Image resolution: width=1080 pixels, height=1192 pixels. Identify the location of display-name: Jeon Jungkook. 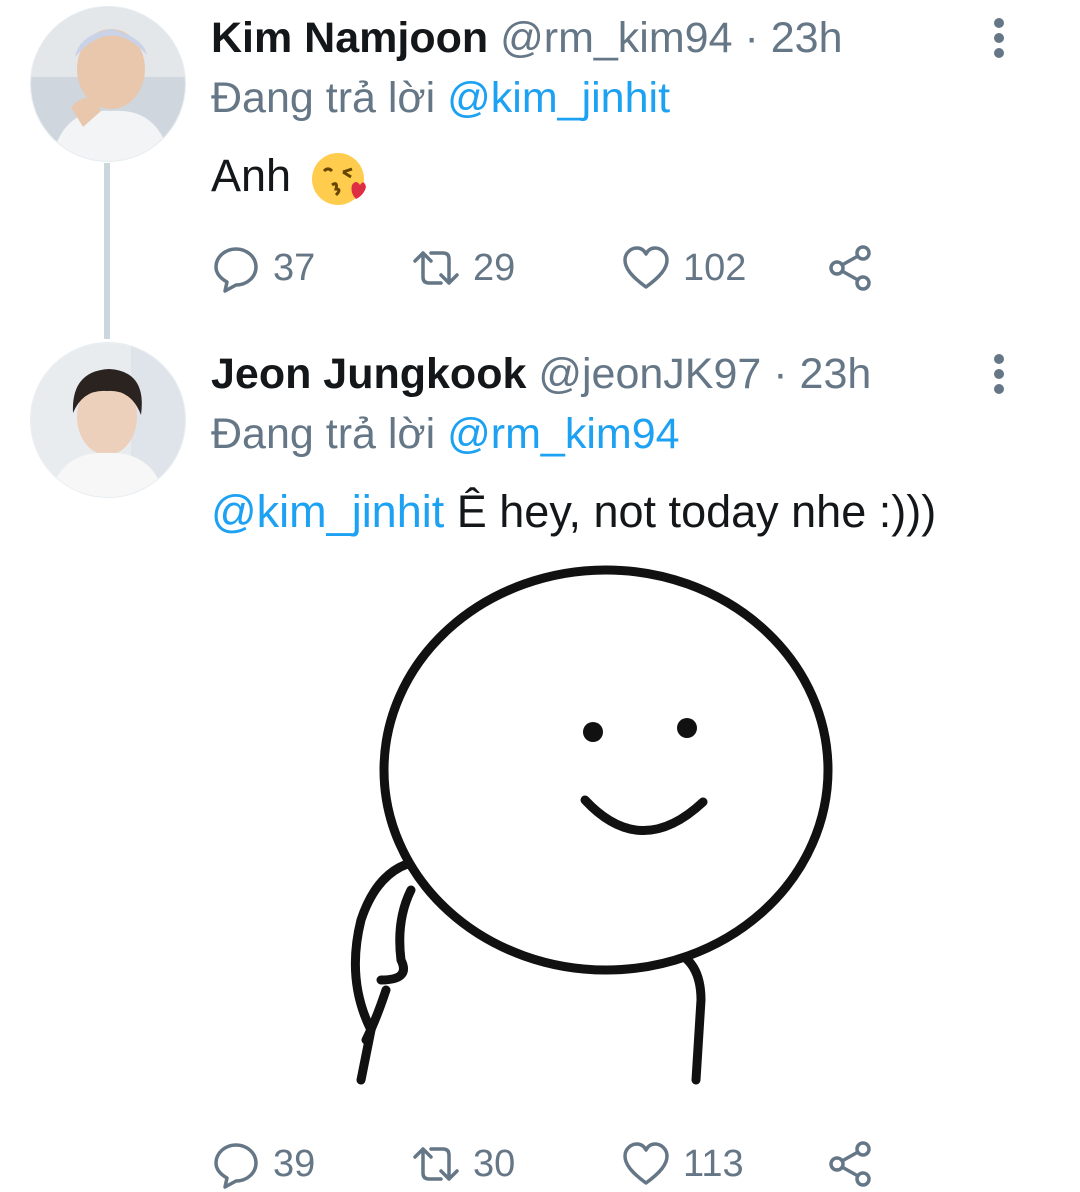
(368, 374).